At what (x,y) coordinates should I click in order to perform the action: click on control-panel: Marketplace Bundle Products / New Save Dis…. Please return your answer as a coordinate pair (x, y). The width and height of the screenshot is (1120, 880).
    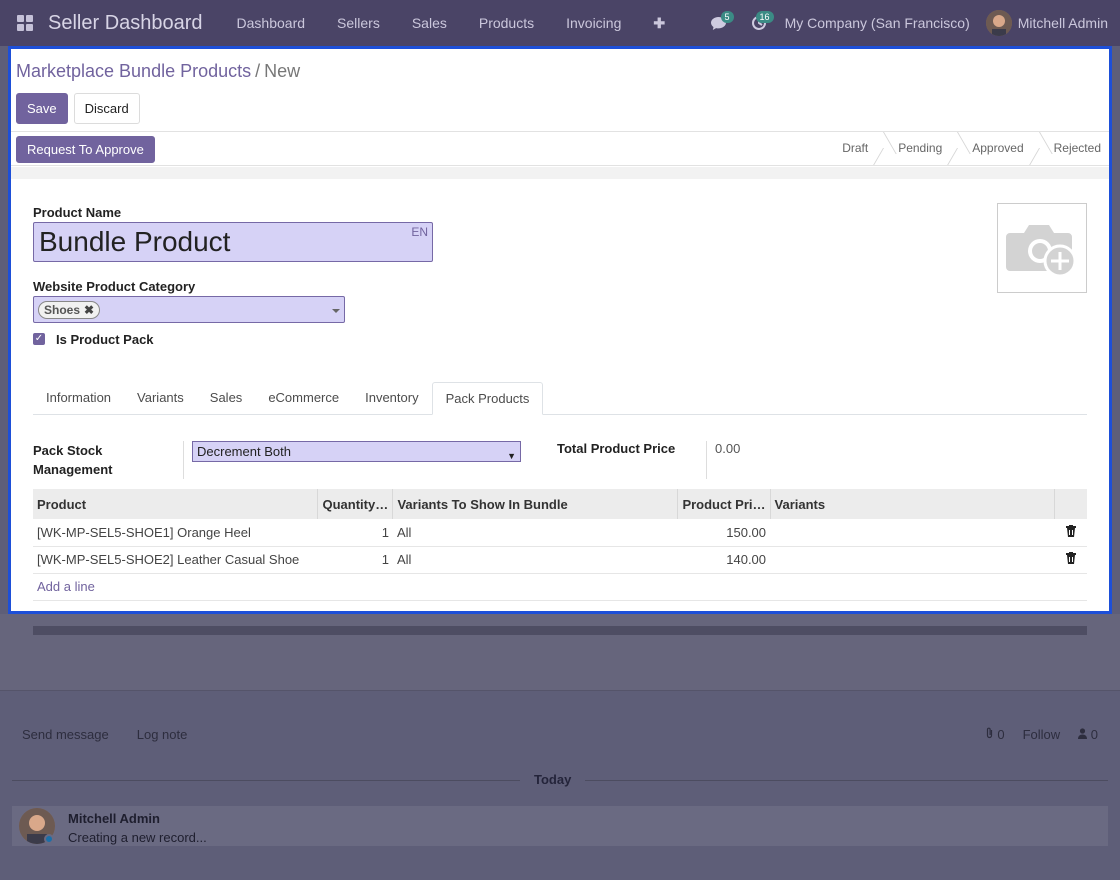
    Looking at the image, I should click on (560, 90).